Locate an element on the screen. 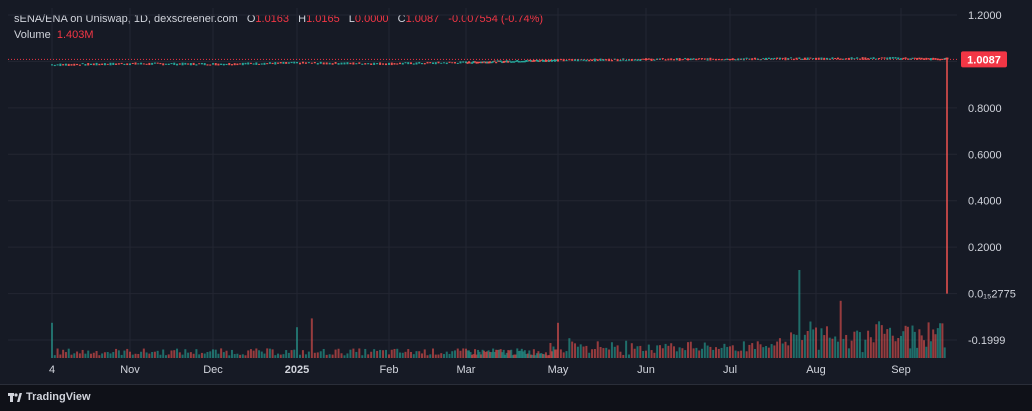 This screenshot has height=411, width=1032. tradingview-logo-icon is located at coordinates (15, 397).